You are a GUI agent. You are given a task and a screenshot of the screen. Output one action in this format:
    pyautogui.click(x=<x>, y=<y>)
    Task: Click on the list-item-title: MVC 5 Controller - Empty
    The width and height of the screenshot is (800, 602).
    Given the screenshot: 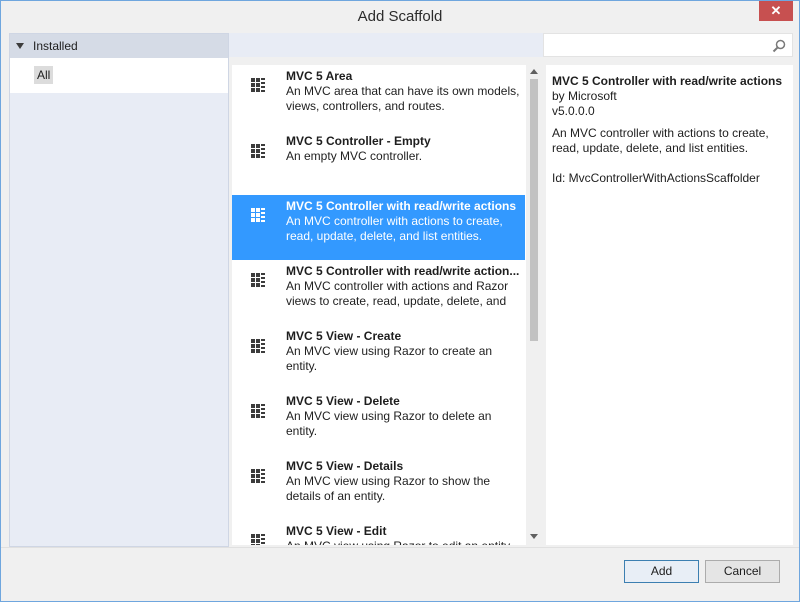 What is the action you would take?
    pyautogui.click(x=358, y=141)
    